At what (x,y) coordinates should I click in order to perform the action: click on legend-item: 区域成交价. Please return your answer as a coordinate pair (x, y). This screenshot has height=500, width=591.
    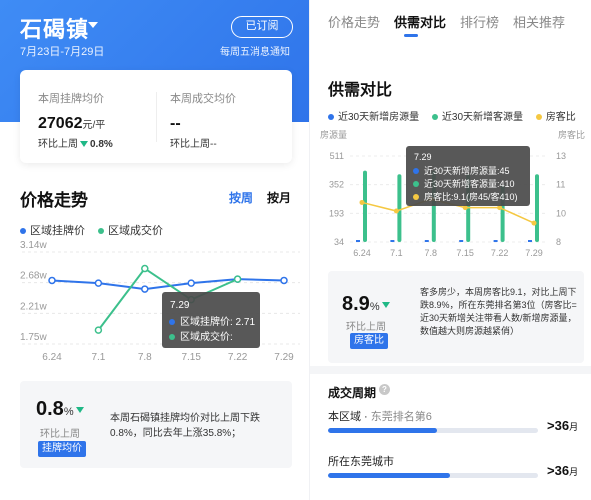
    Looking at the image, I should click on (130, 231).